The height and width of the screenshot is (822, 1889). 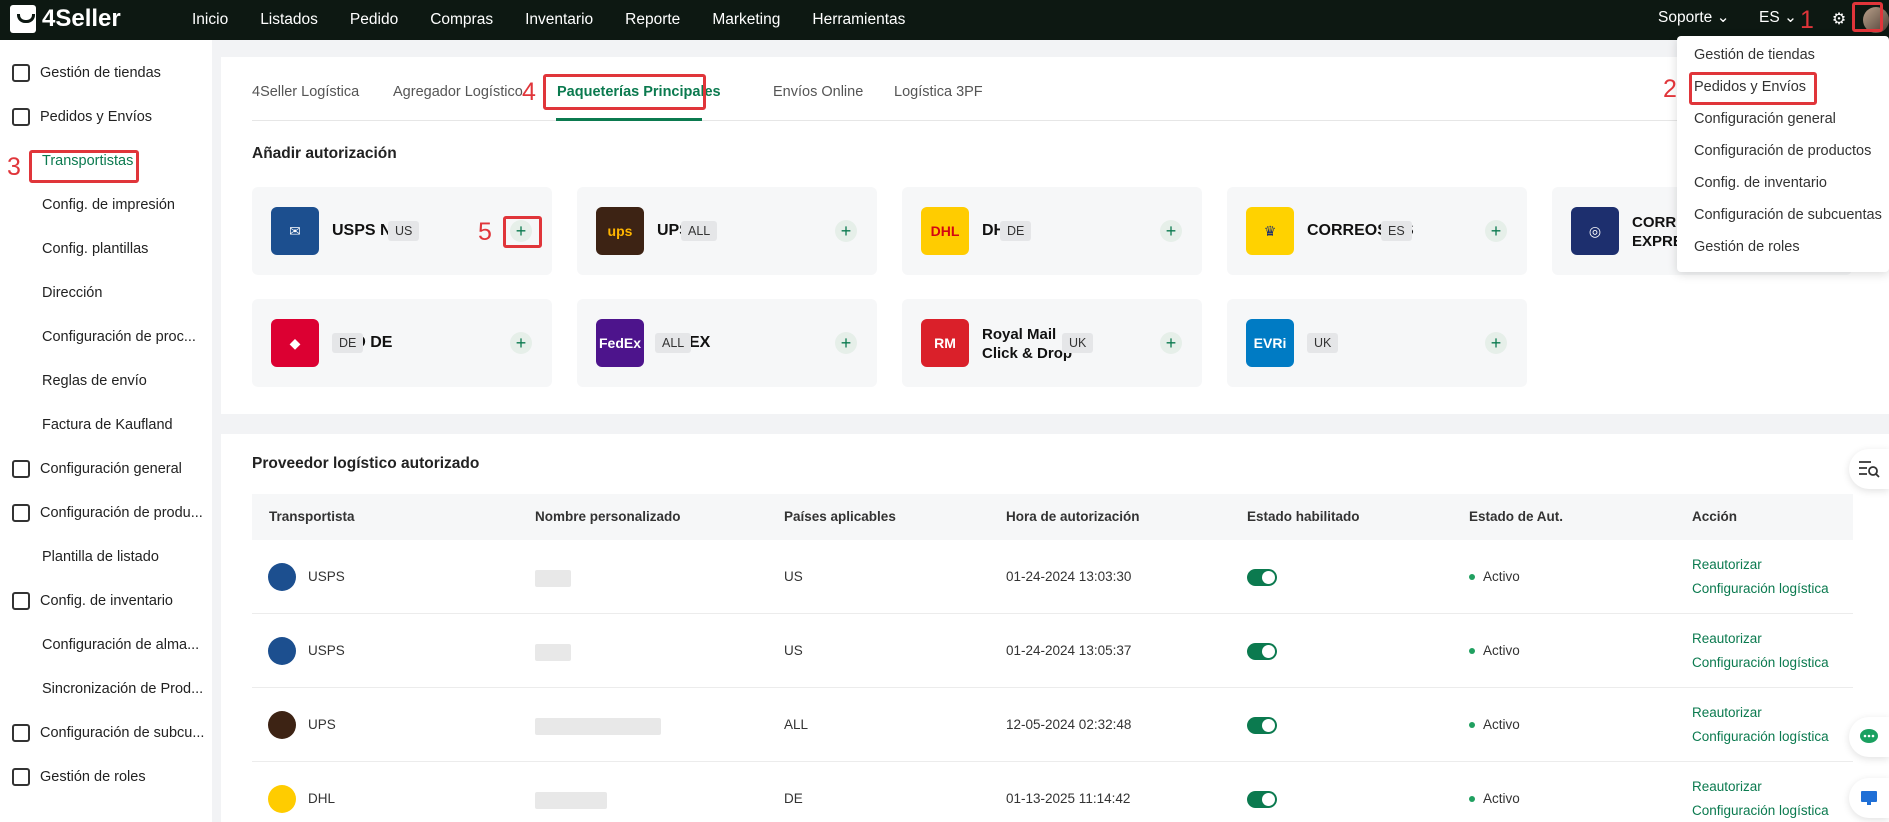 I want to click on sidebar-item: Factura de Kaufland, so click(x=86, y=425).